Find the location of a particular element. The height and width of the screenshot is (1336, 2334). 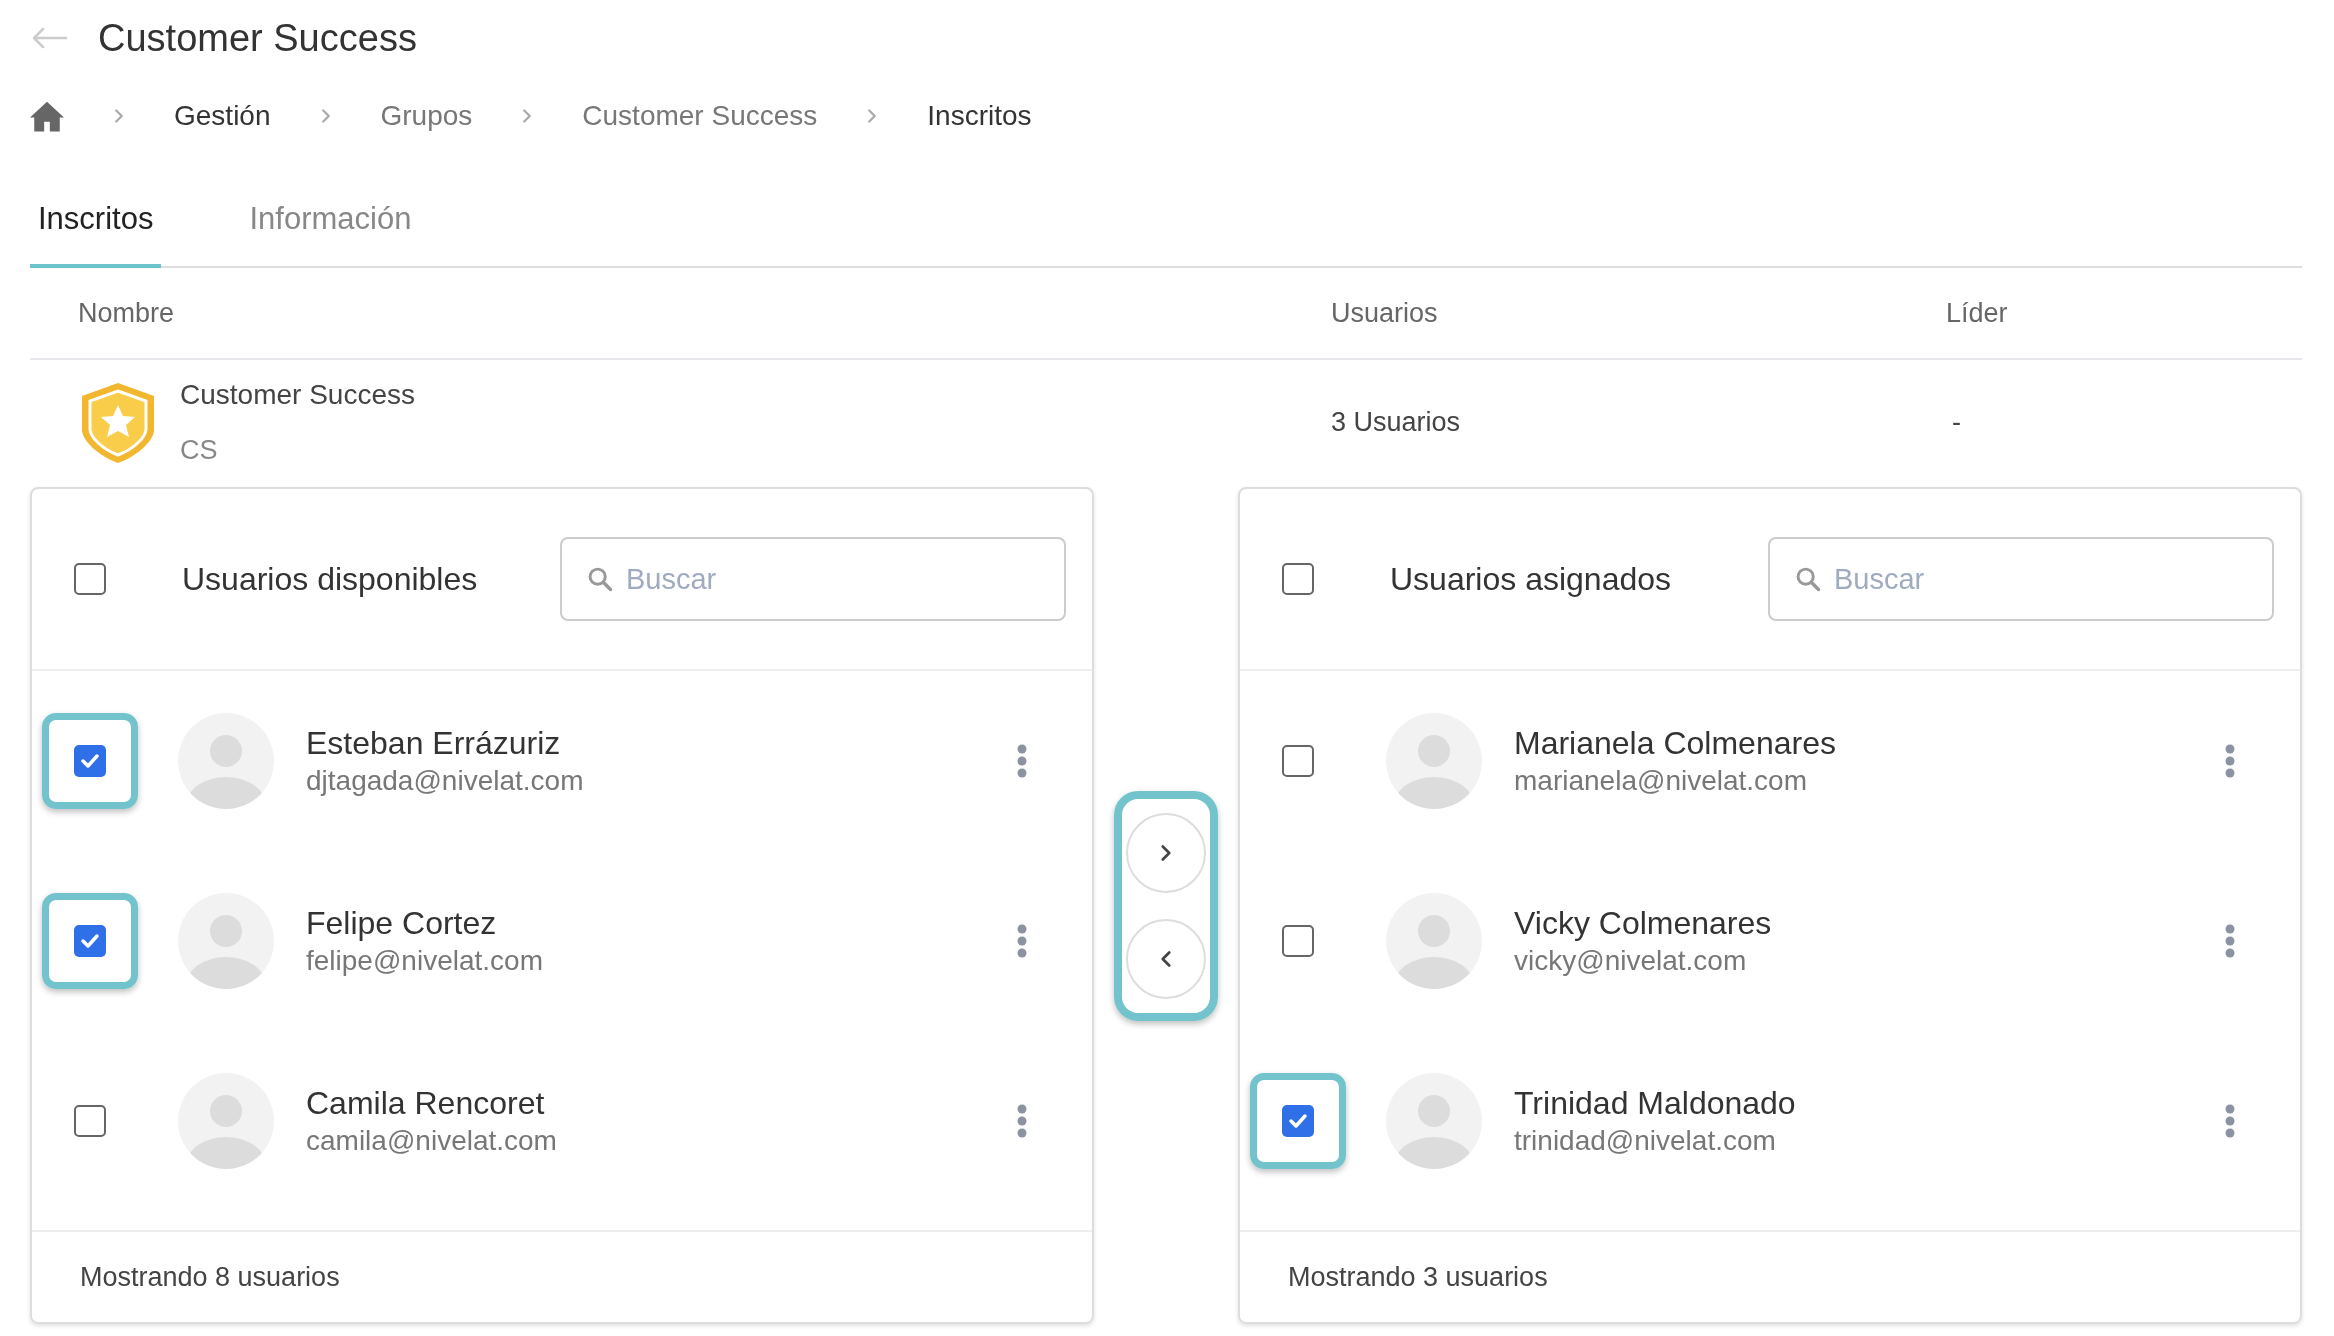

group-code: CS is located at coordinates (199, 451).